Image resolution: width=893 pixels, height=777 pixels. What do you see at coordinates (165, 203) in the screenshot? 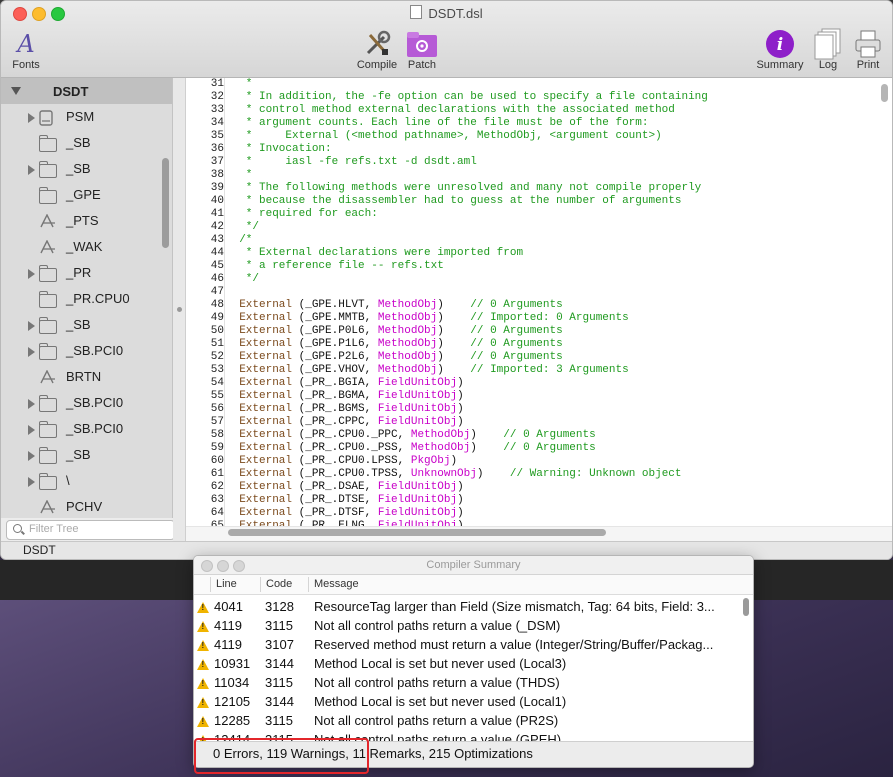
I see `sidebar-scrollbar` at bounding box center [165, 203].